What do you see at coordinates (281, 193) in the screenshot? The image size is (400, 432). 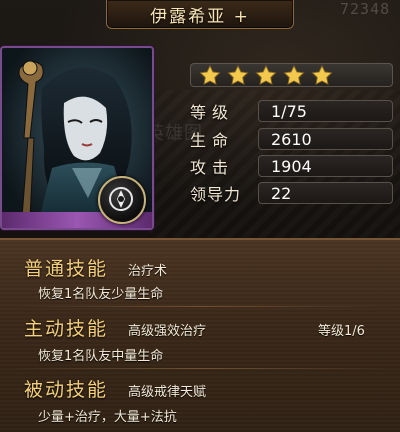 I see `leadership-value: 22` at bounding box center [281, 193].